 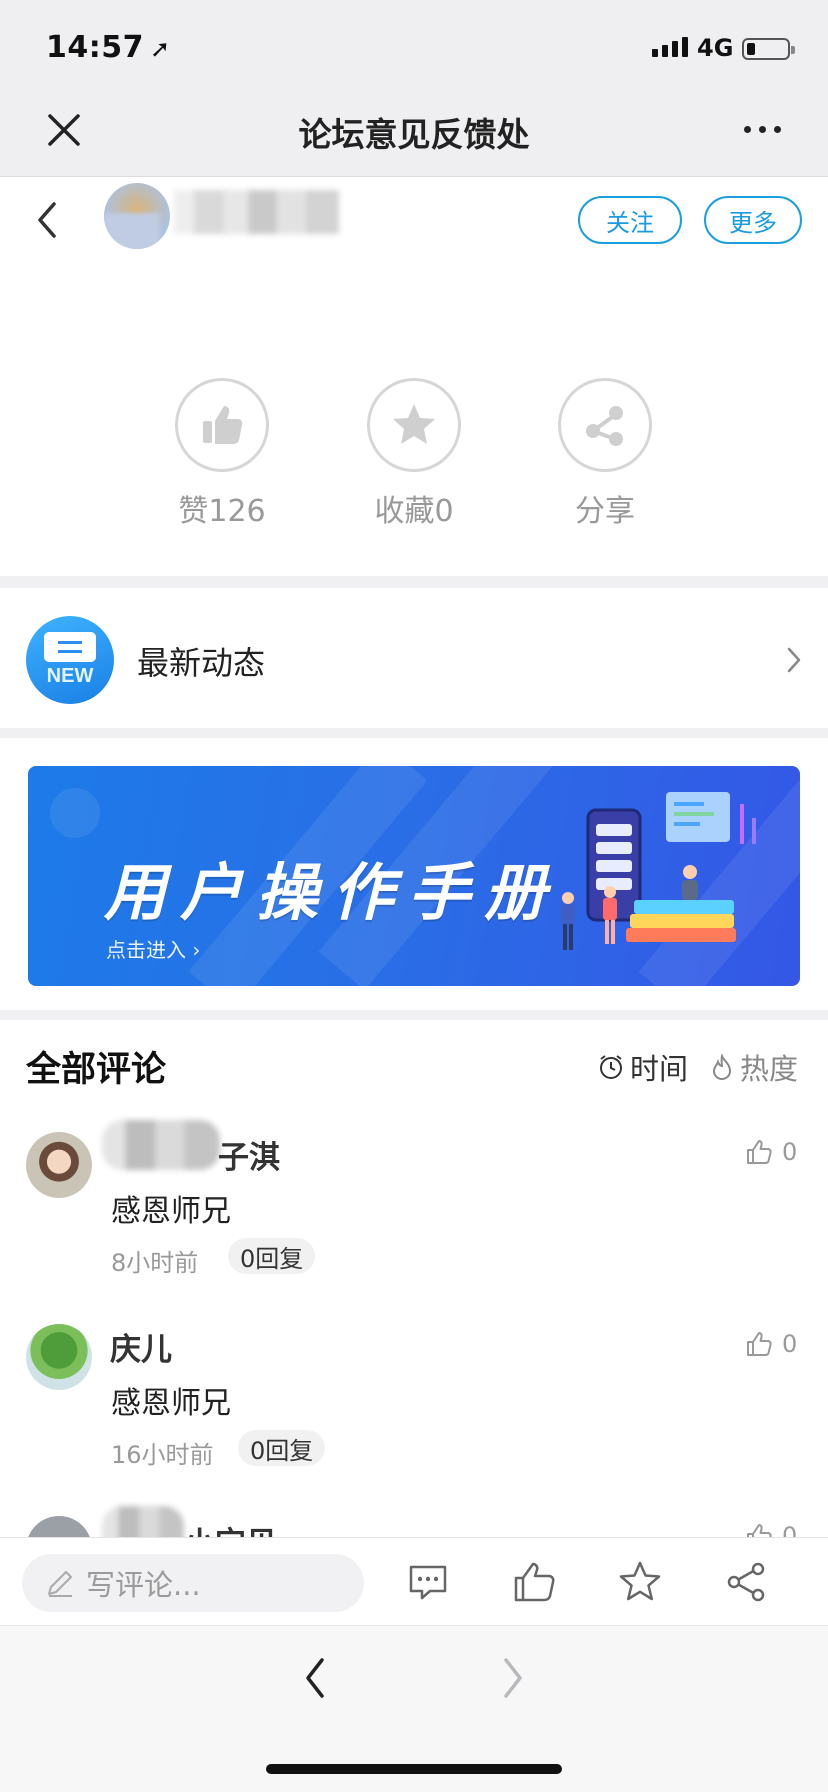 I want to click on more-button: 更多, so click(x=753, y=220).